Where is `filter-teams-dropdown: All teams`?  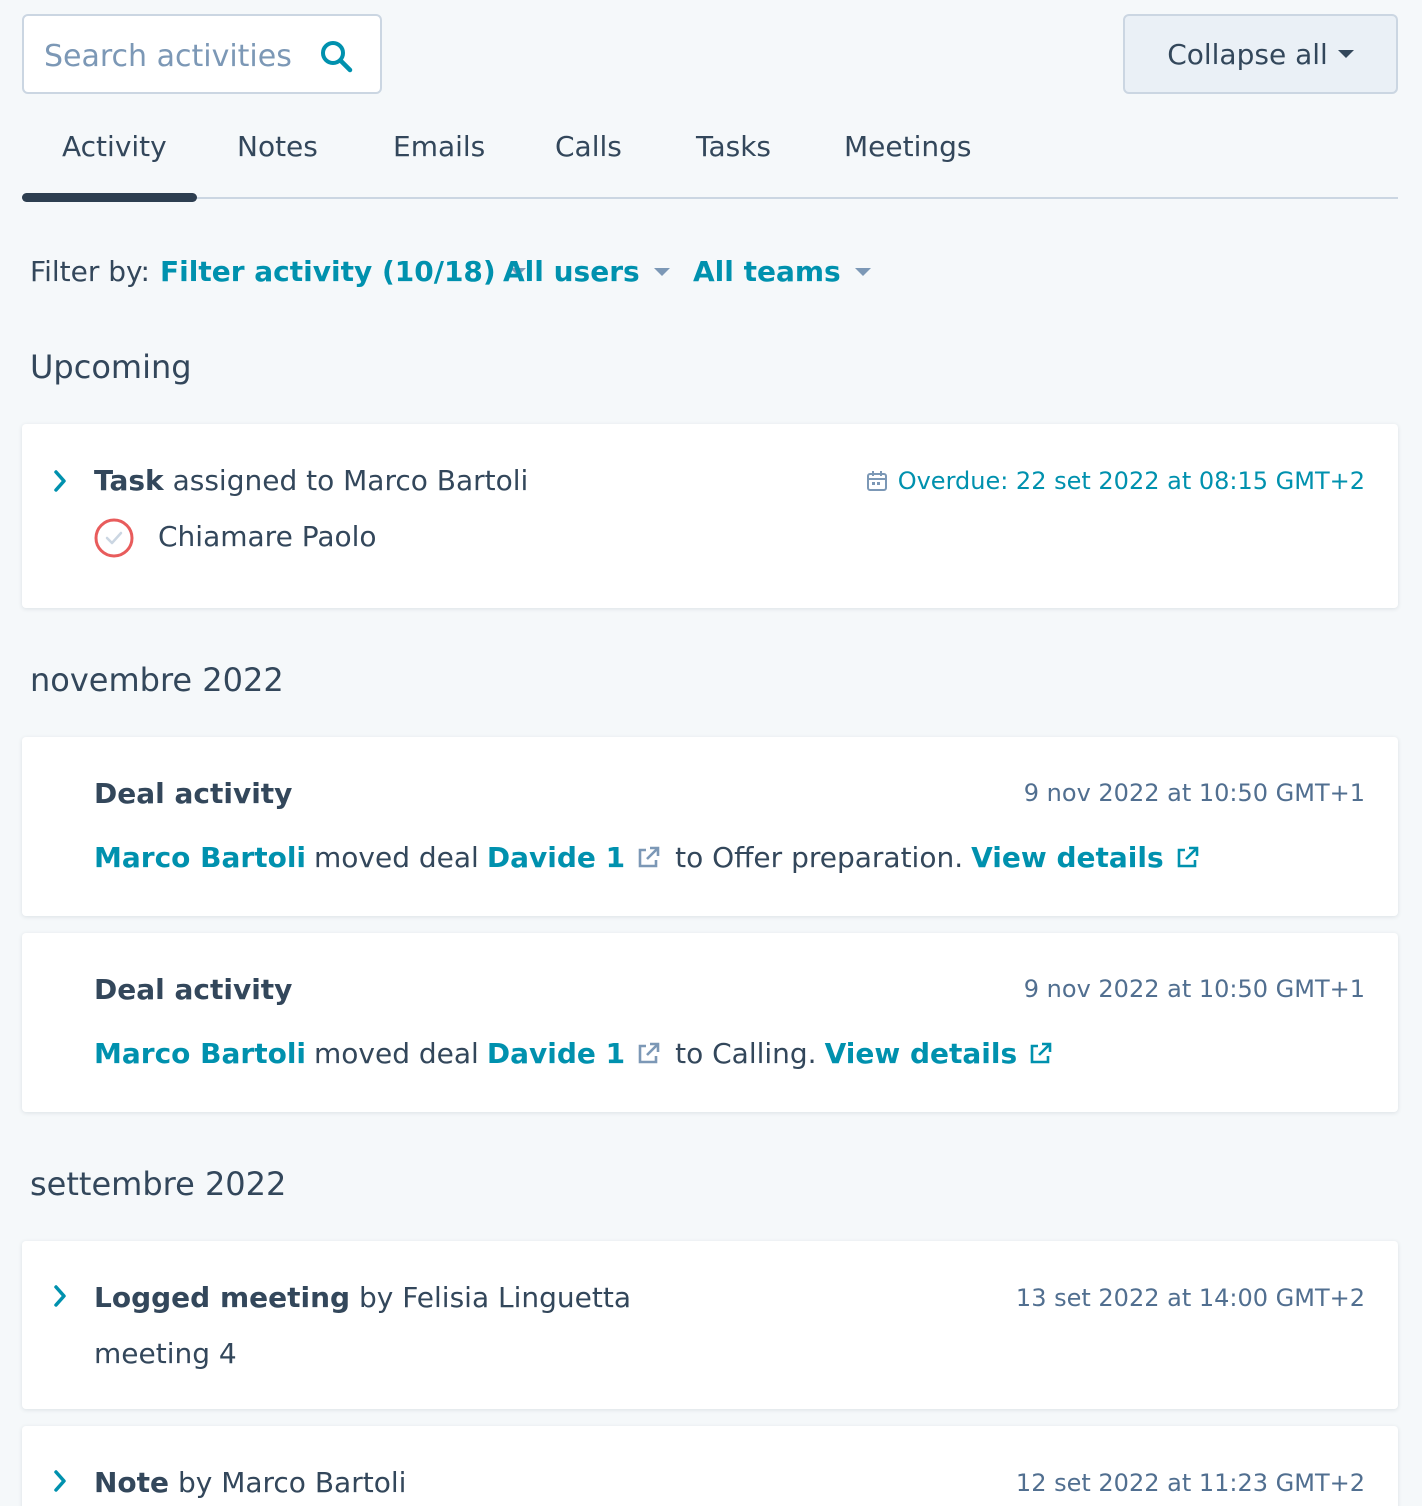 filter-teams-dropdown: All teams is located at coordinates (782, 271).